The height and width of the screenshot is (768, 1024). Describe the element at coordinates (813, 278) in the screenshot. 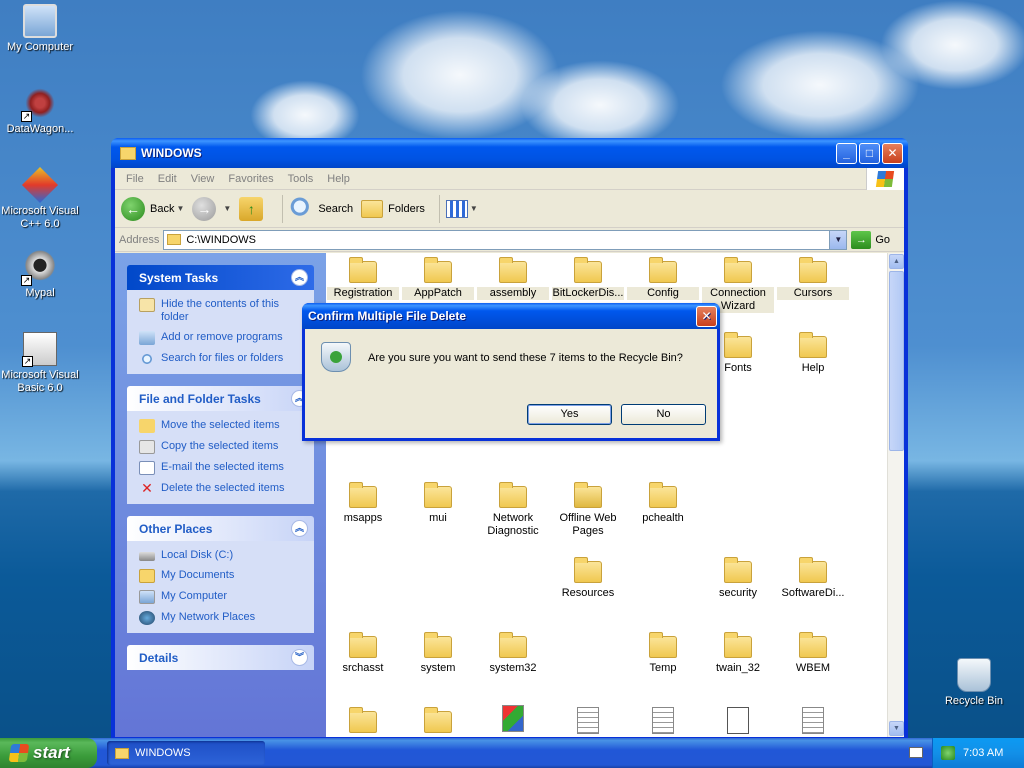

I see `file-item: Cursors` at that location.